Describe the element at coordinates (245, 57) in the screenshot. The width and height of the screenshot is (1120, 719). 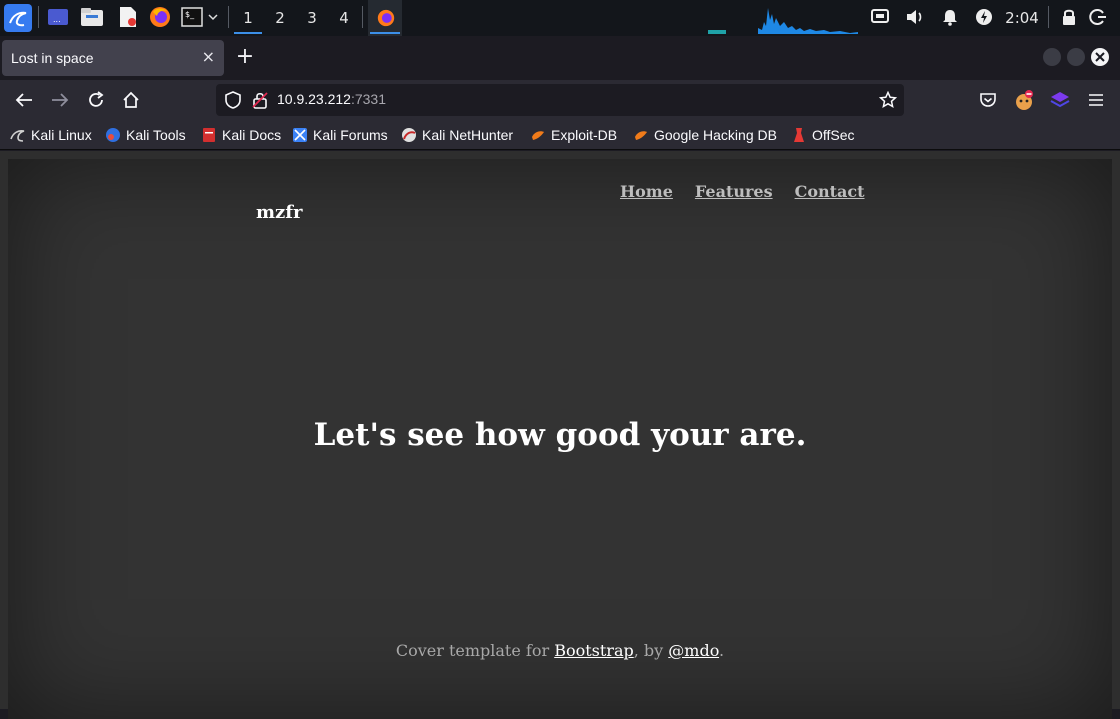
I see `new-tab-button: +` at that location.